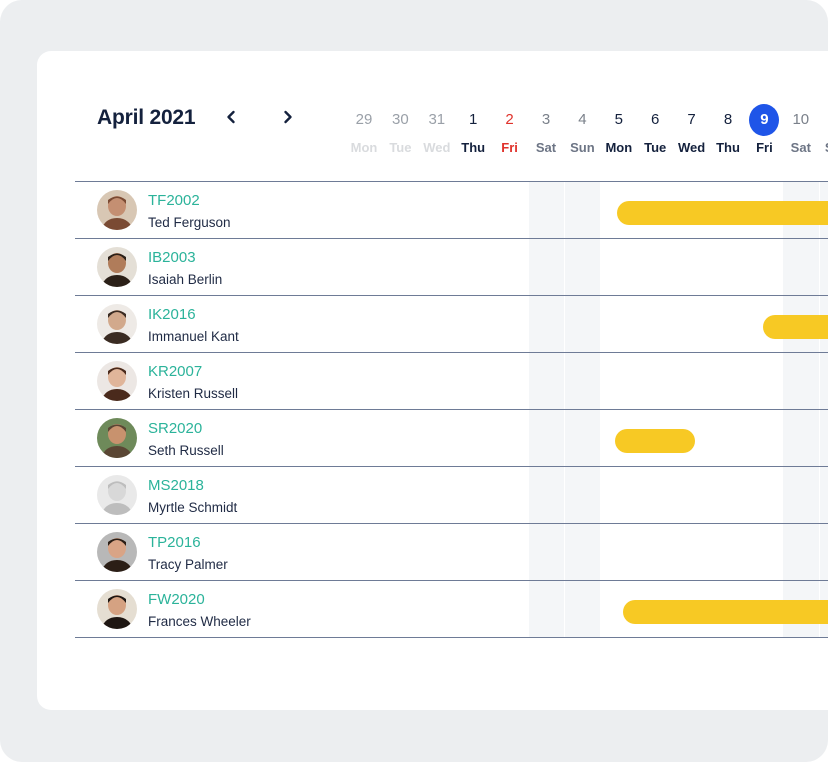 This screenshot has width=828, height=762. I want to click on day-column-header: 31 Wed, so click(437, 129).